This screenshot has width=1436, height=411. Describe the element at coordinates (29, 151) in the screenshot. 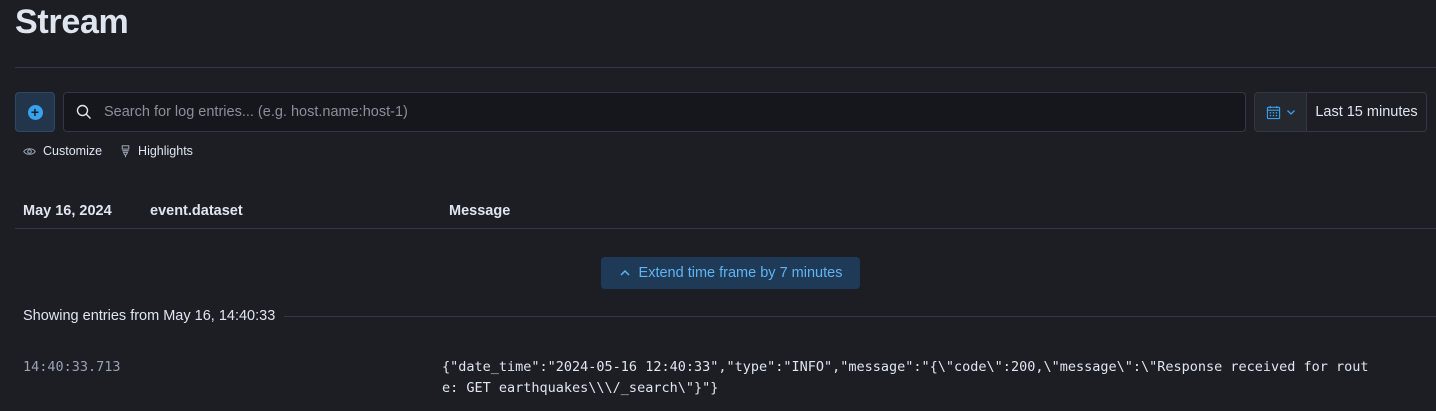

I see `eye-icon` at that location.